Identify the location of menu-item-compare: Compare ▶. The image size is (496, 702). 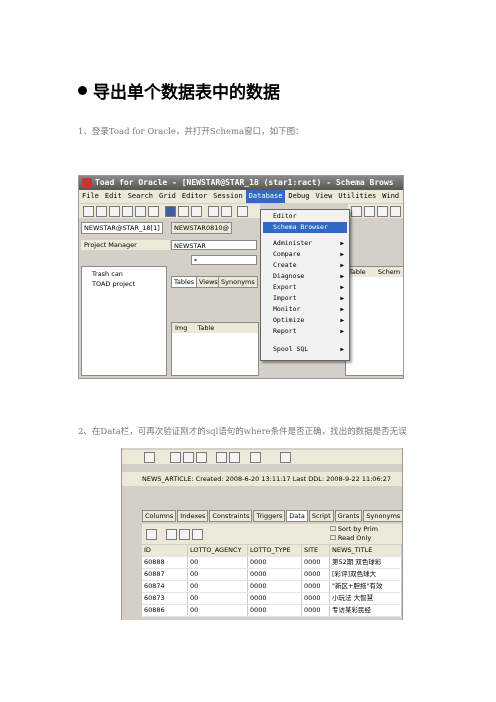
(305, 254).